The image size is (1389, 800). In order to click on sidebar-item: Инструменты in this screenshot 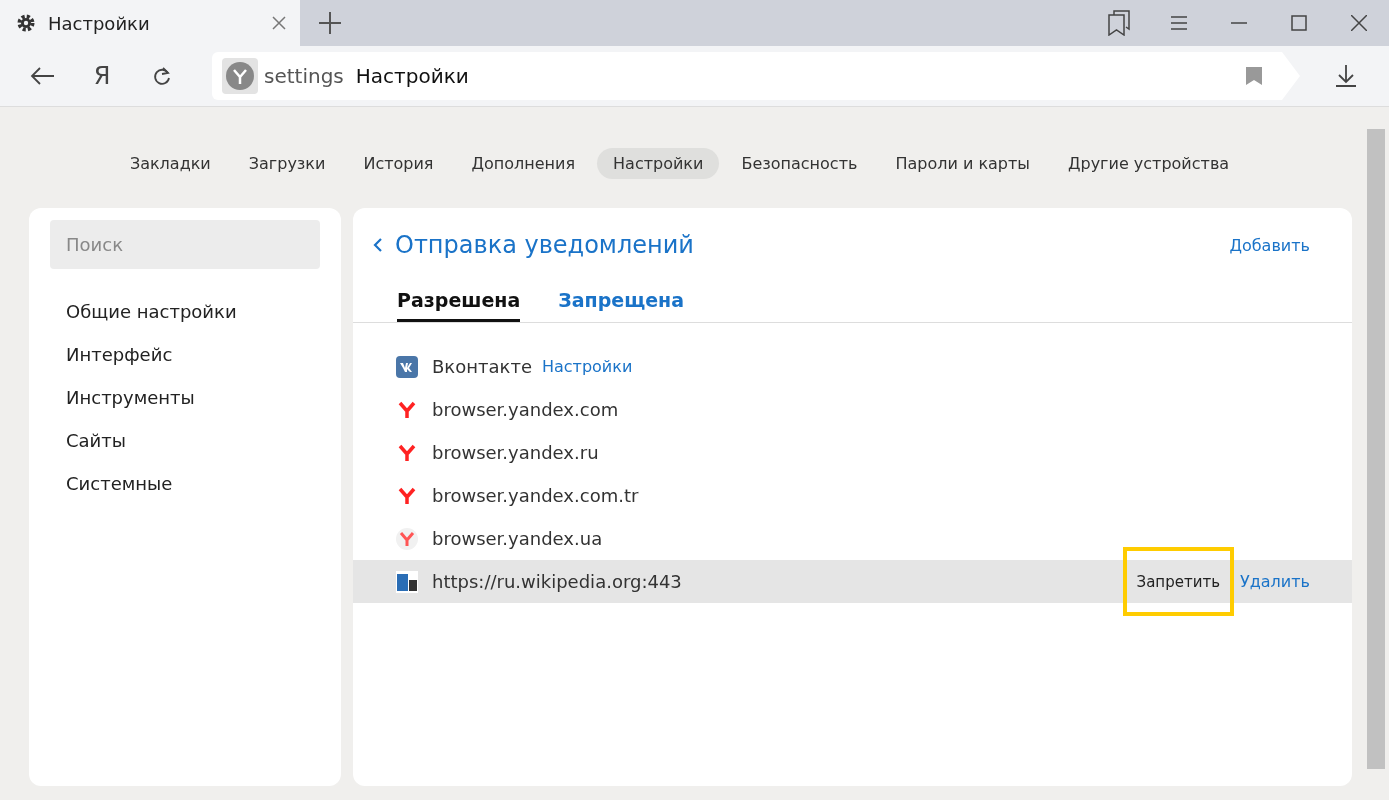, I will do `click(185, 398)`.